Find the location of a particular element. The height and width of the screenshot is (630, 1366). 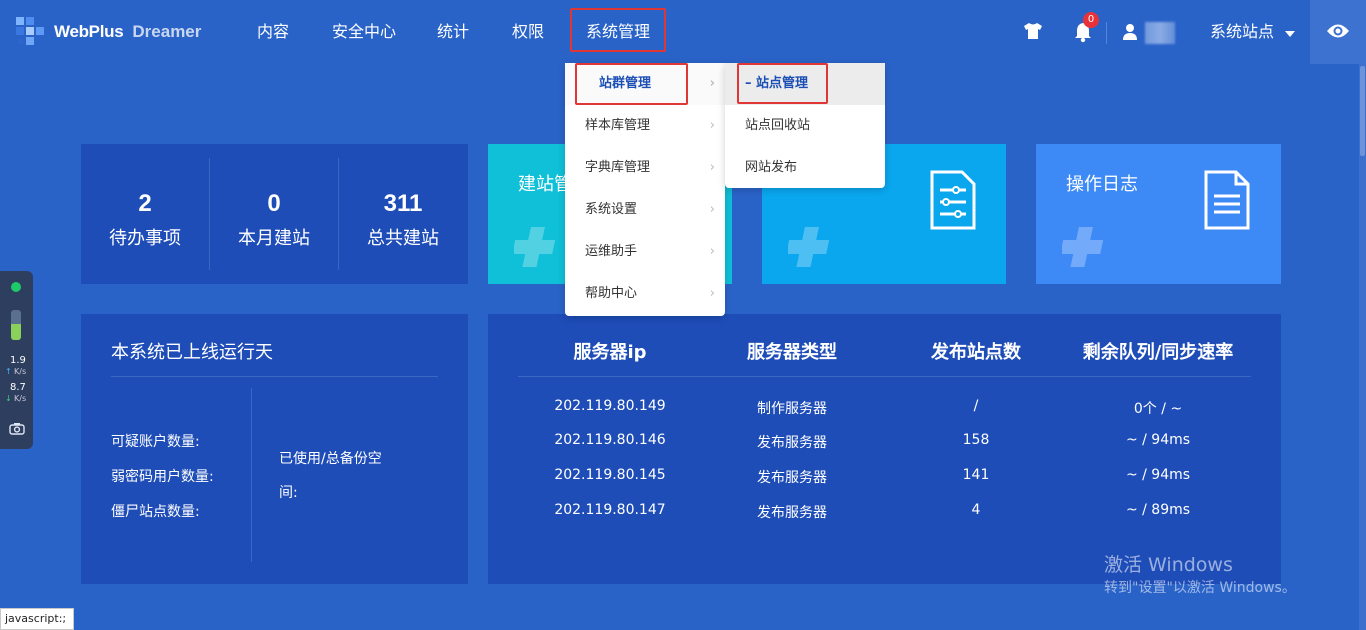

username-blurred is located at coordinates (1160, 33).